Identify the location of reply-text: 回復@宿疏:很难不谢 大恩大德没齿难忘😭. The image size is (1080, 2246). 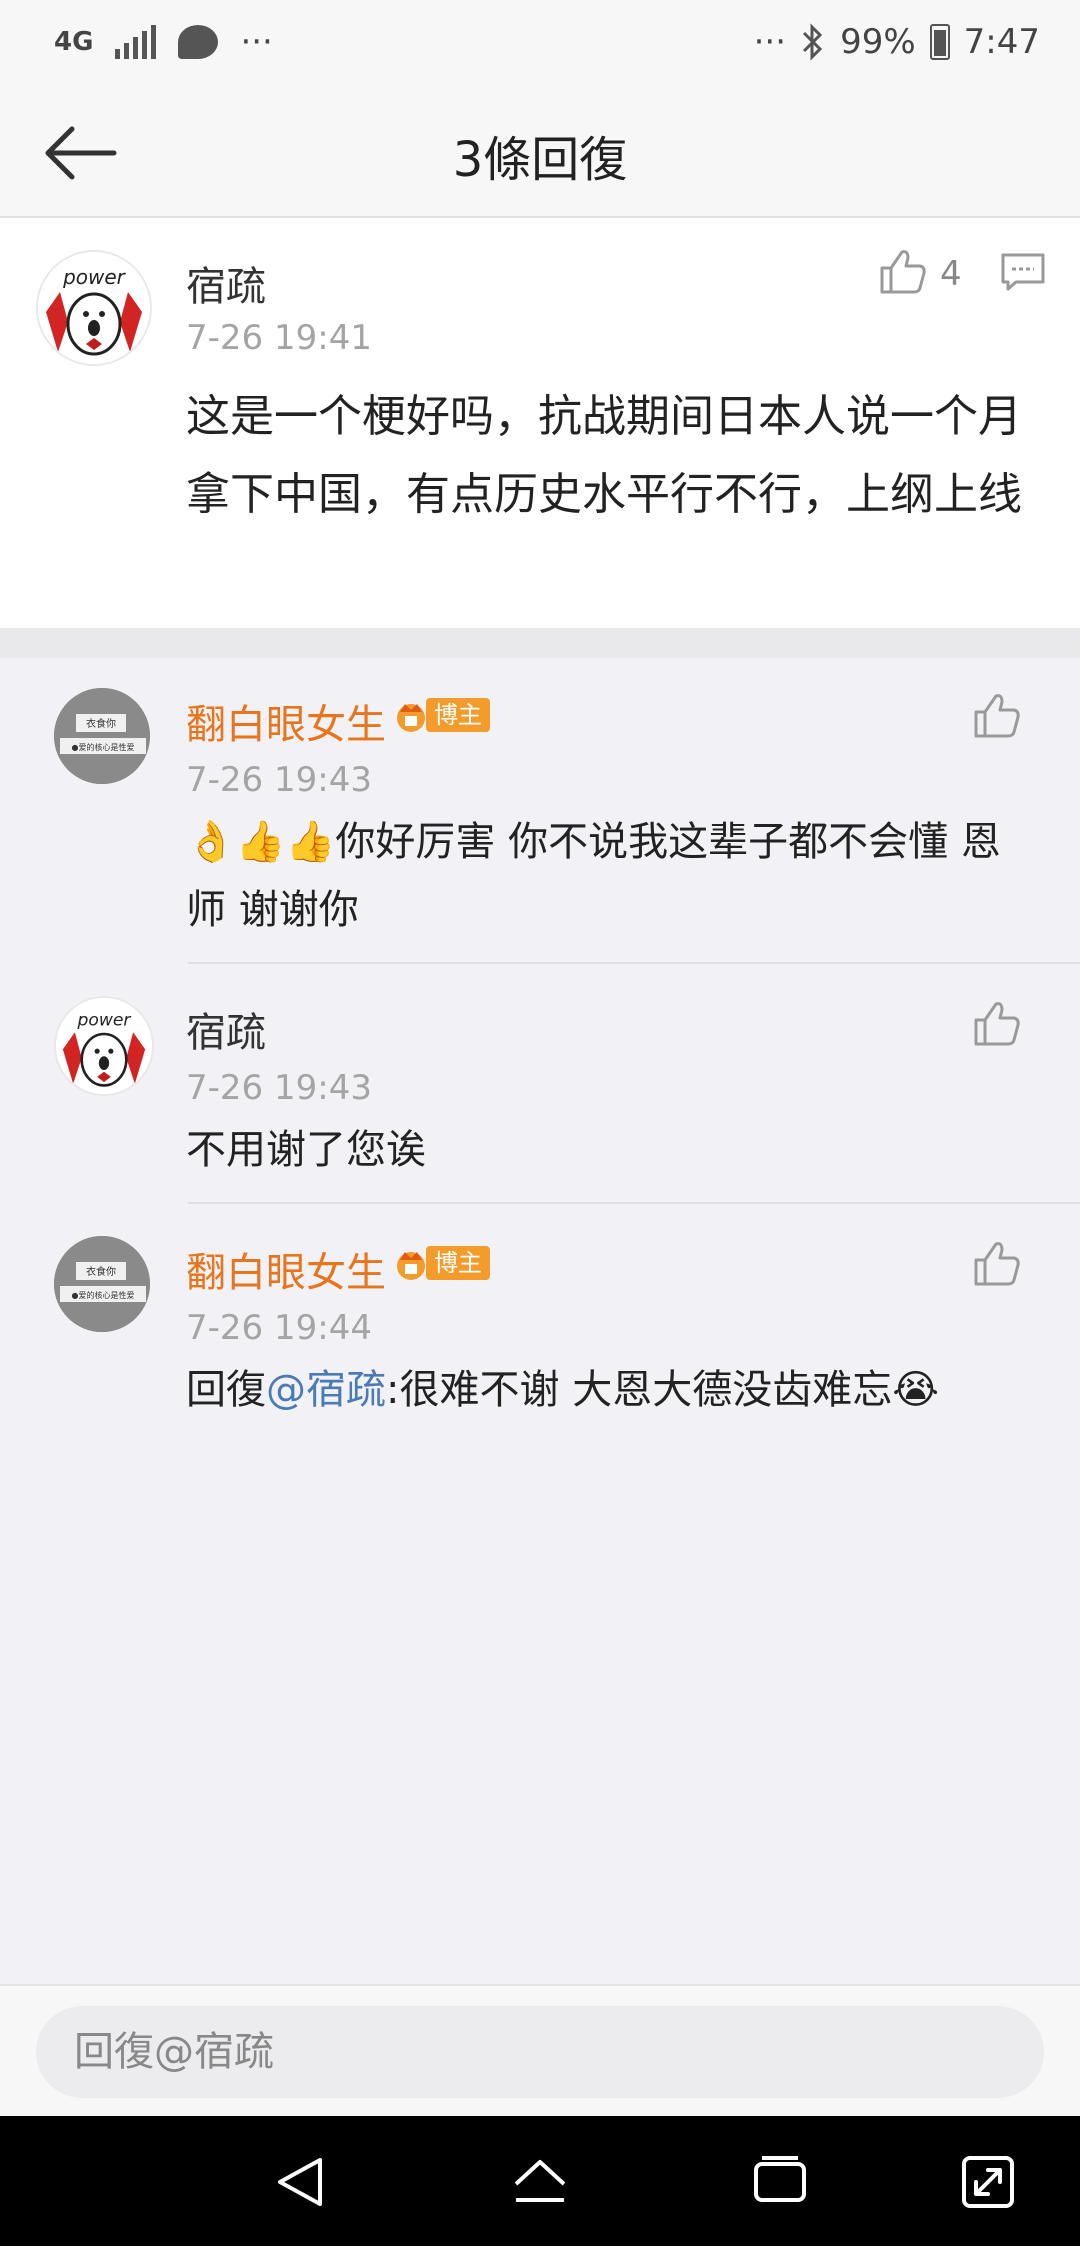
(611, 1390).